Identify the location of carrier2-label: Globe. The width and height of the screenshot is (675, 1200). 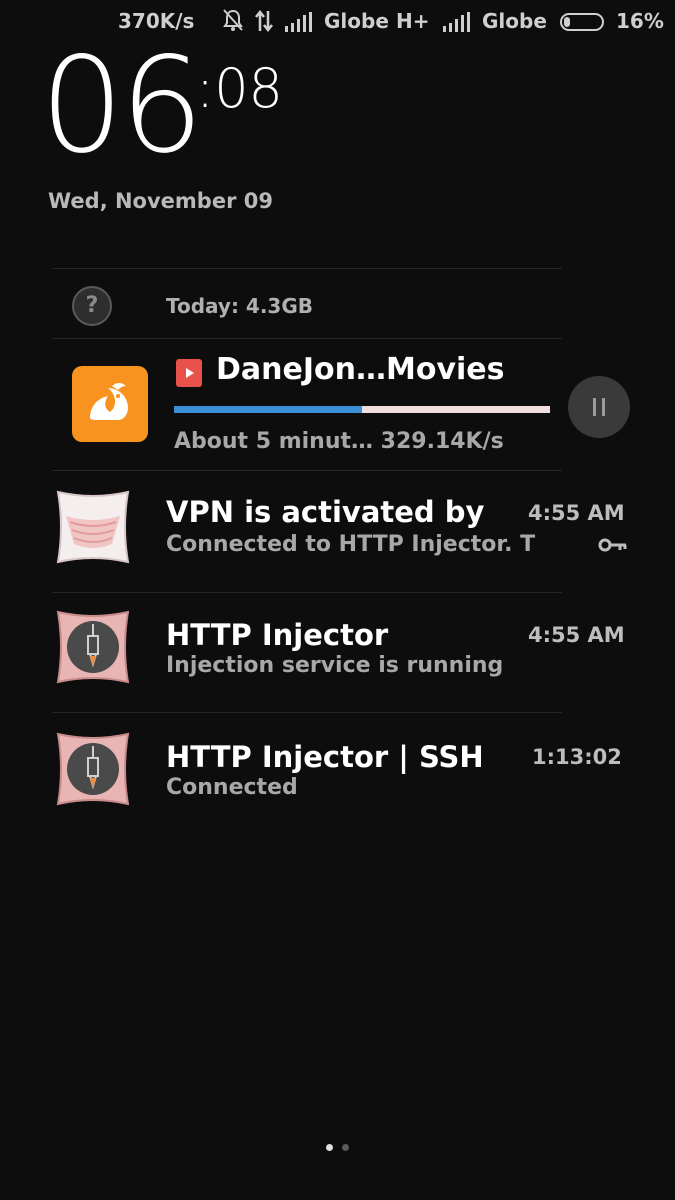
(514, 21).